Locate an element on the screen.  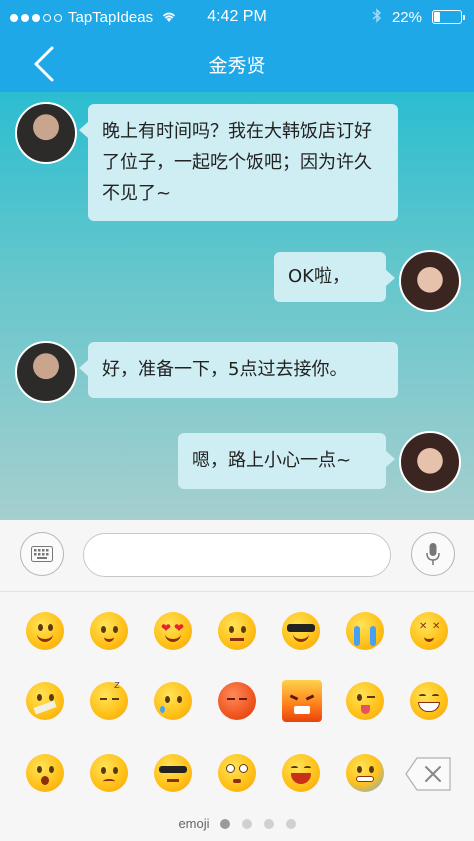
shy-emoji-icon is located at coordinates (109, 631).